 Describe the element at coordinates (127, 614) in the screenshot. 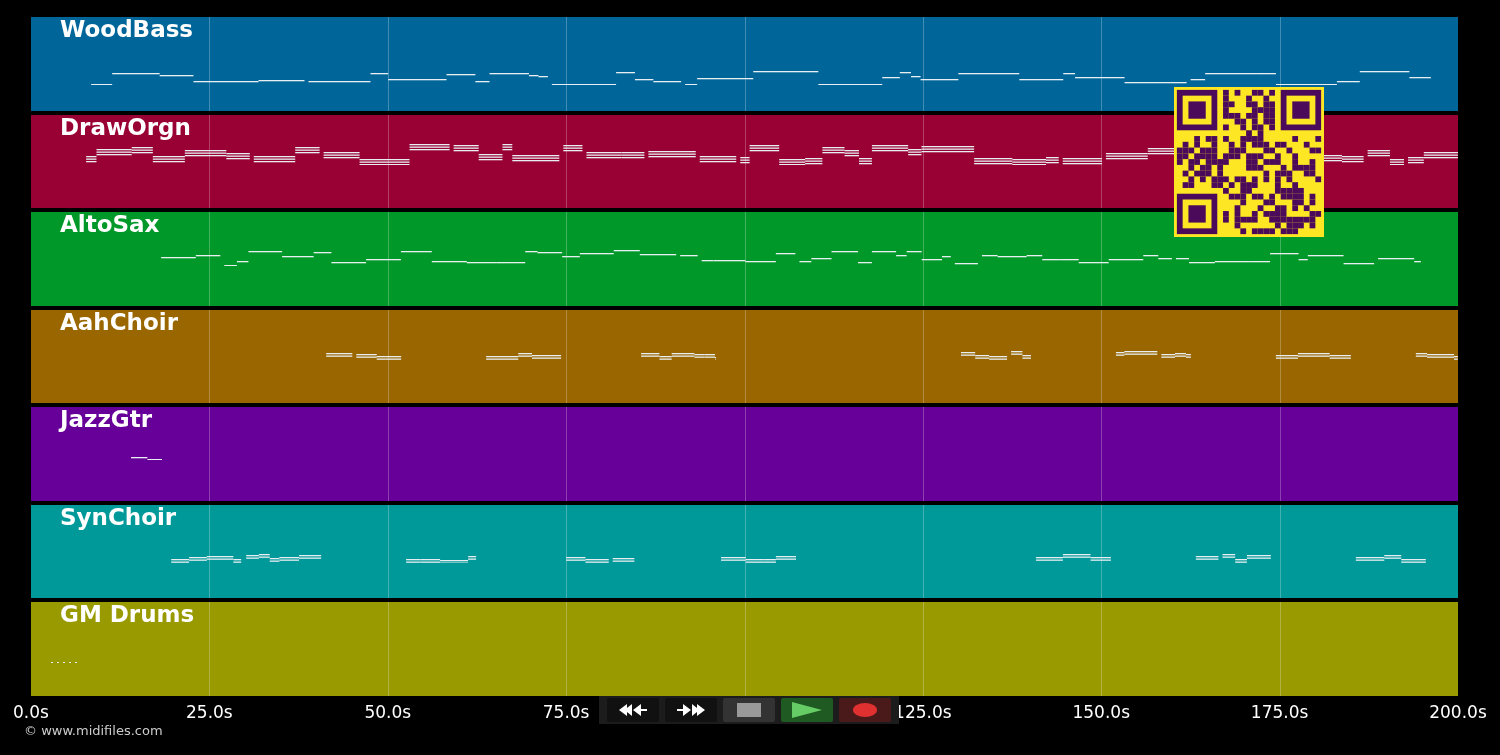

I see `track-name: GM Drums` at that location.